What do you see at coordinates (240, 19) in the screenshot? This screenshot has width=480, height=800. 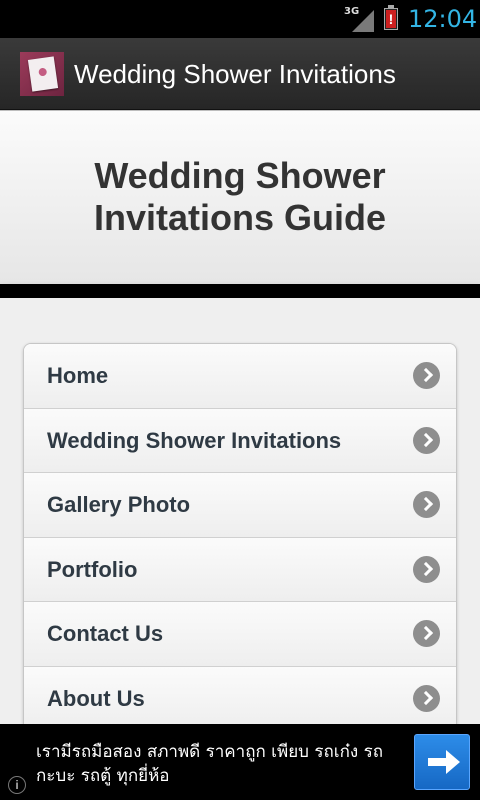 I see `status-bar: 3G ! 12:04` at bounding box center [240, 19].